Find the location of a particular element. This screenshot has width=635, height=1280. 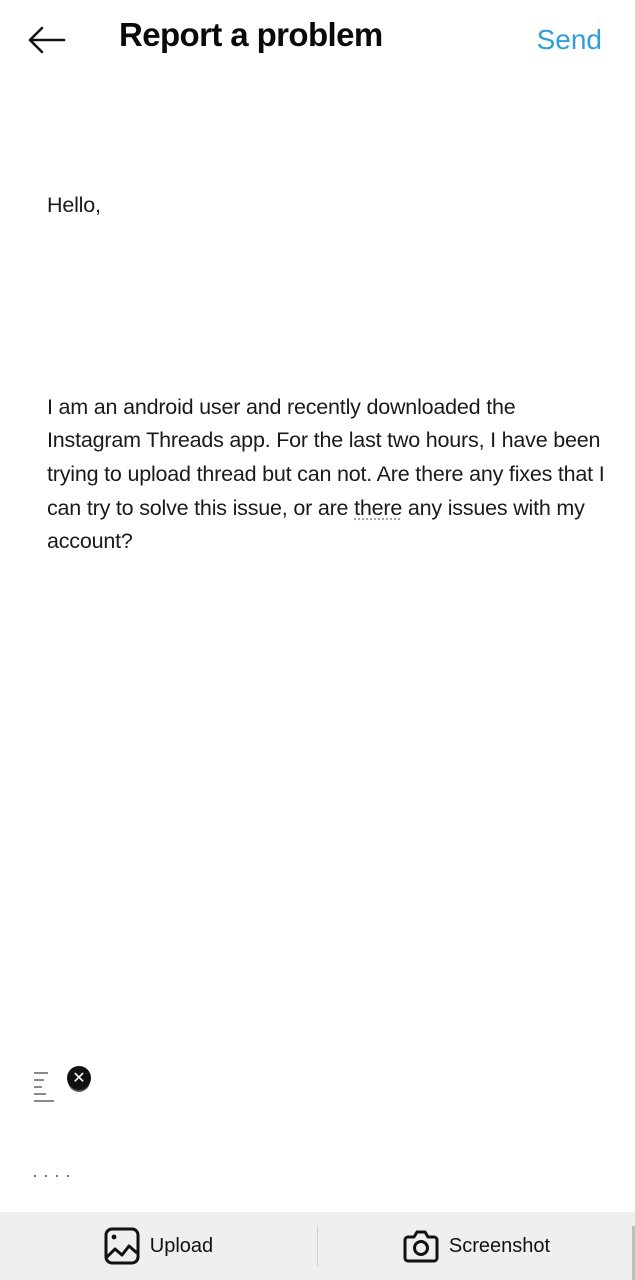

upload-label: Upload is located at coordinates (181, 1245).